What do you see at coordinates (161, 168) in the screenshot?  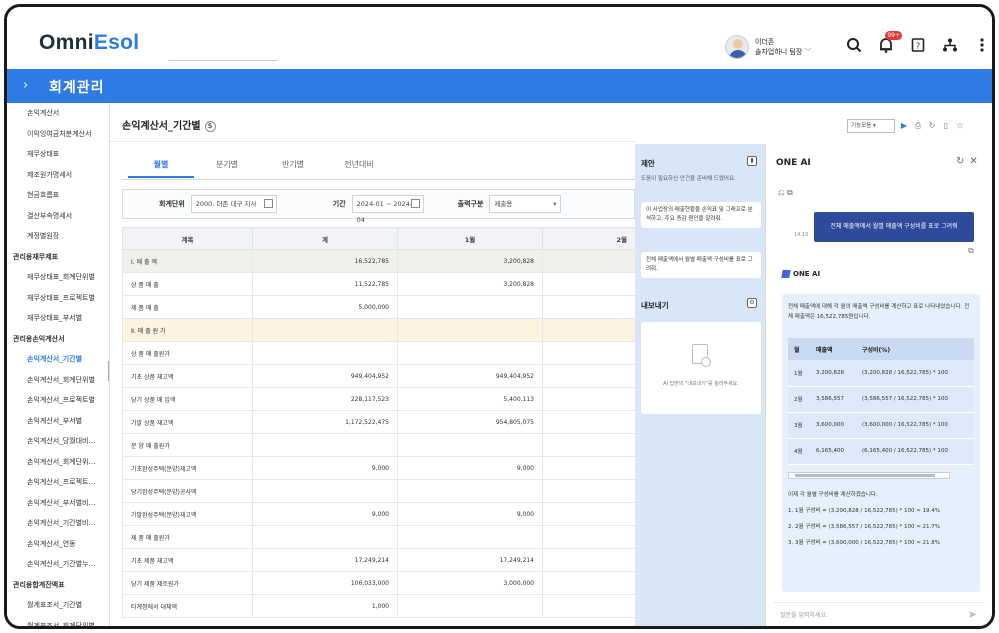 I see `tab-monthly: 월별` at bounding box center [161, 168].